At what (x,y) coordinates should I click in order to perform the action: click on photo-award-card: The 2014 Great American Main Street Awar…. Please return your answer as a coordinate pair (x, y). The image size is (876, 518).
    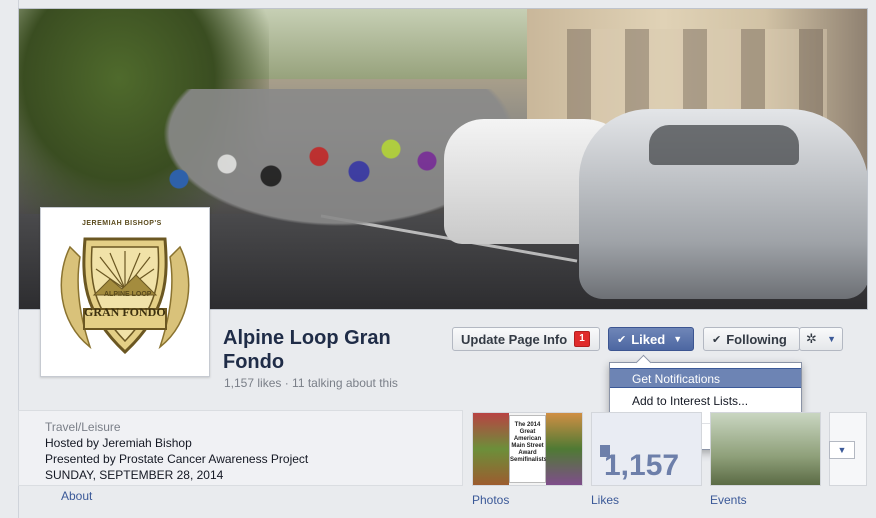
    Looking at the image, I should click on (528, 449).